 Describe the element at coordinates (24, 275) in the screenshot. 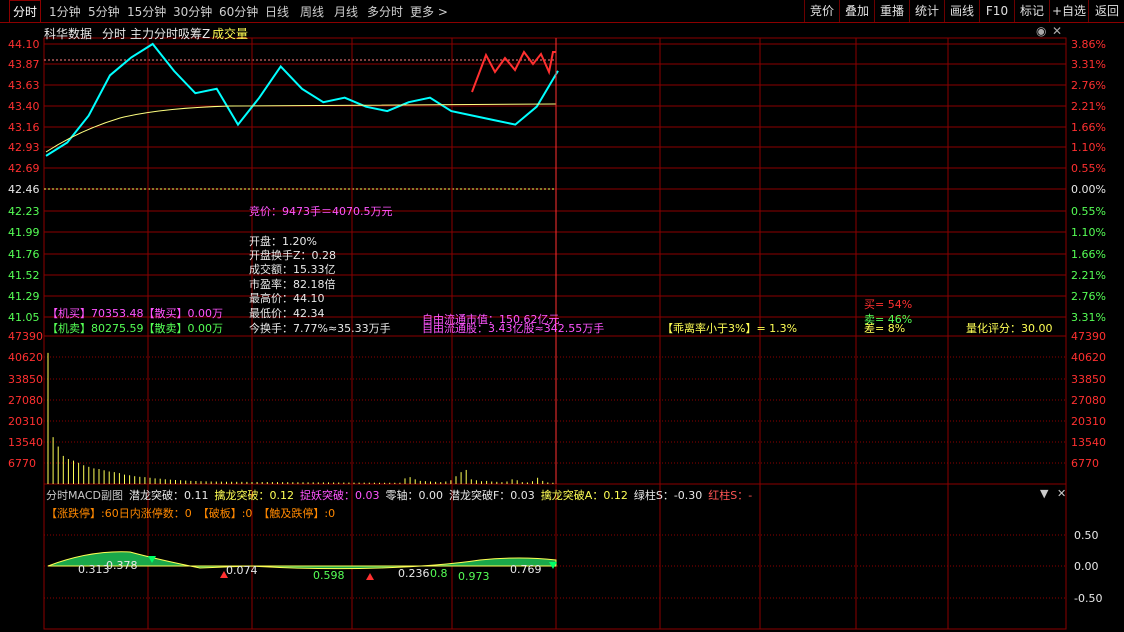

I see `price-tick: 41.52` at that location.